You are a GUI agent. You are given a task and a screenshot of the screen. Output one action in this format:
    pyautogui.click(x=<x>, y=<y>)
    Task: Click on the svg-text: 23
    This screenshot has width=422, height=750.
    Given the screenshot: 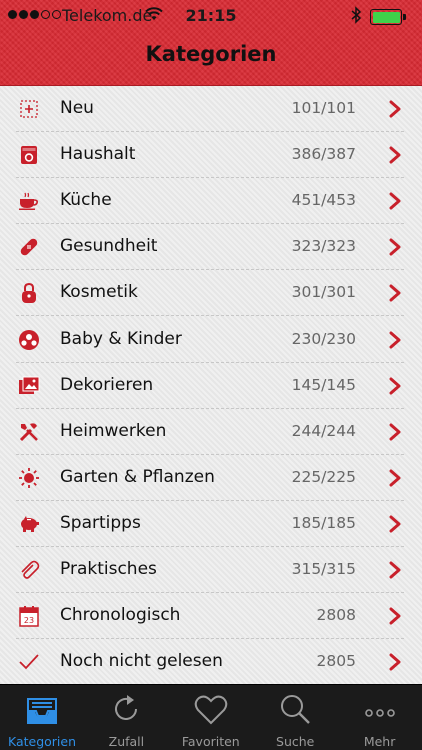 What is the action you would take?
    pyautogui.click(x=29, y=620)
    